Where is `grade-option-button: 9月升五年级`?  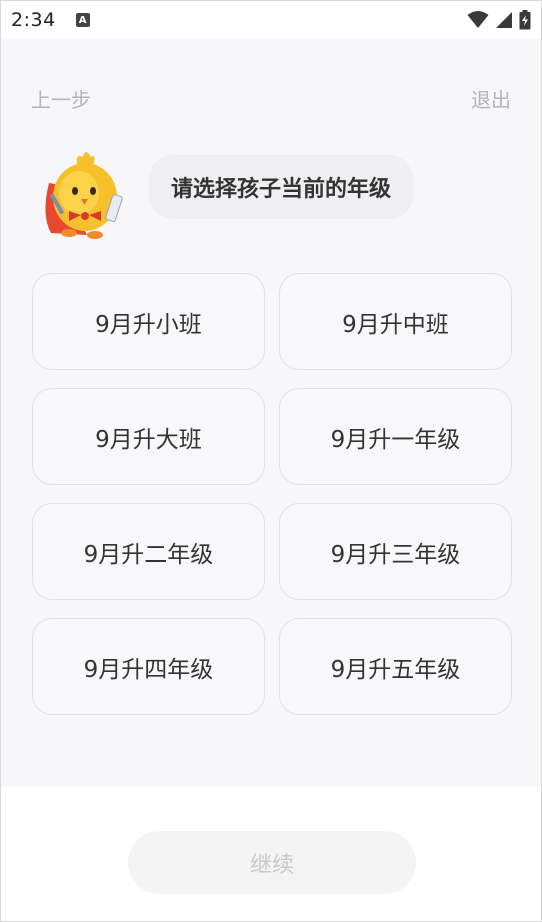 grade-option-button: 9月升五年级 is located at coordinates (395, 666).